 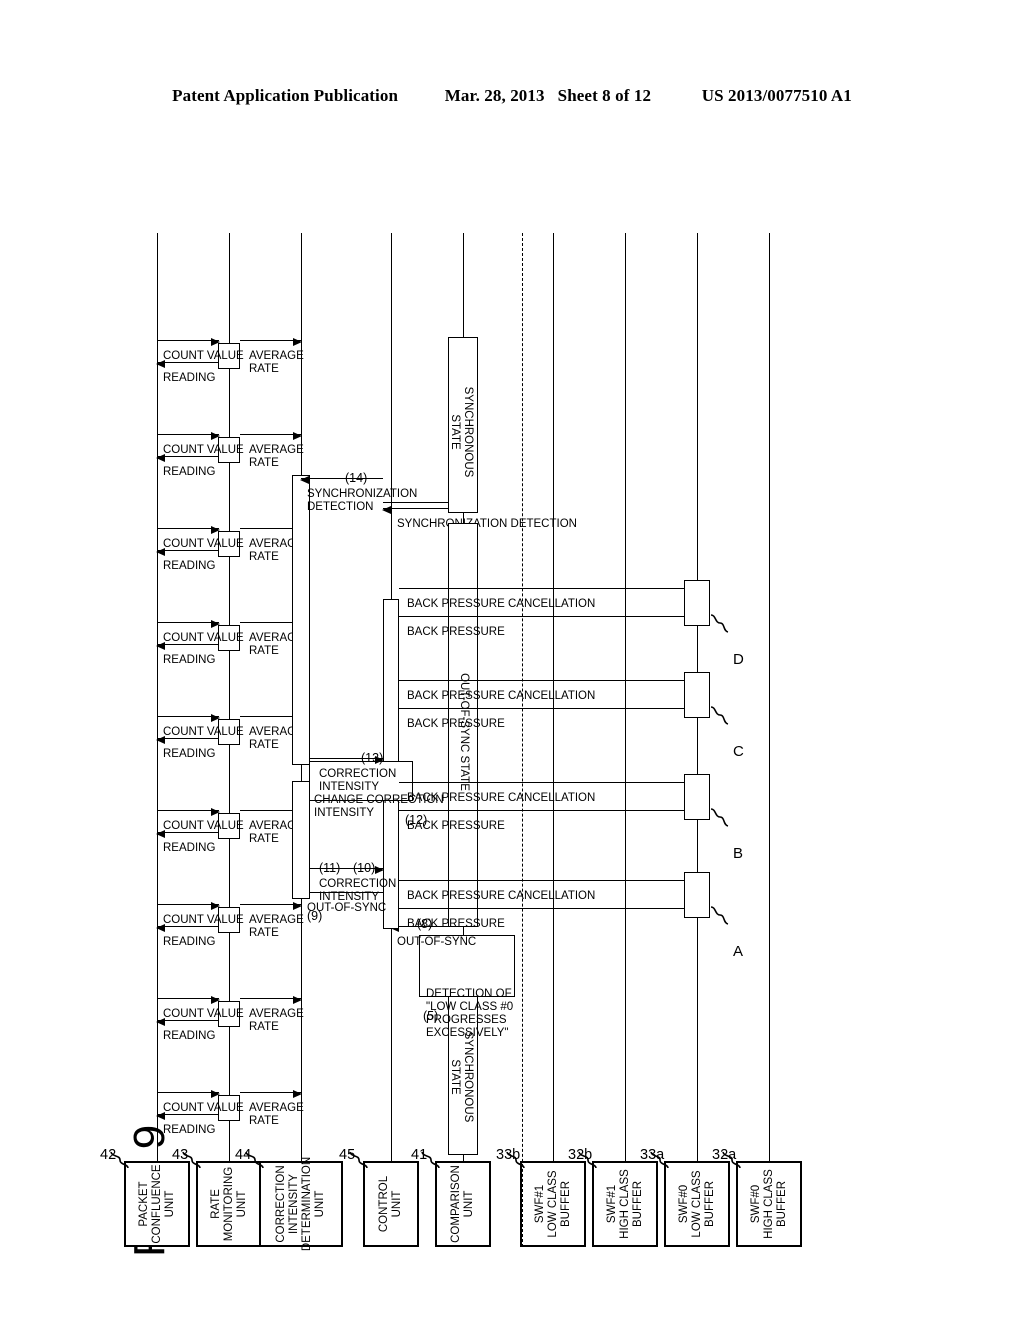 What do you see at coordinates (301, 1204) in the screenshot?
I see `actor-box-correction-intensity-determination-unit: CORRECTION INTENSITY DETERMINATION UNIT` at bounding box center [301, 1204].